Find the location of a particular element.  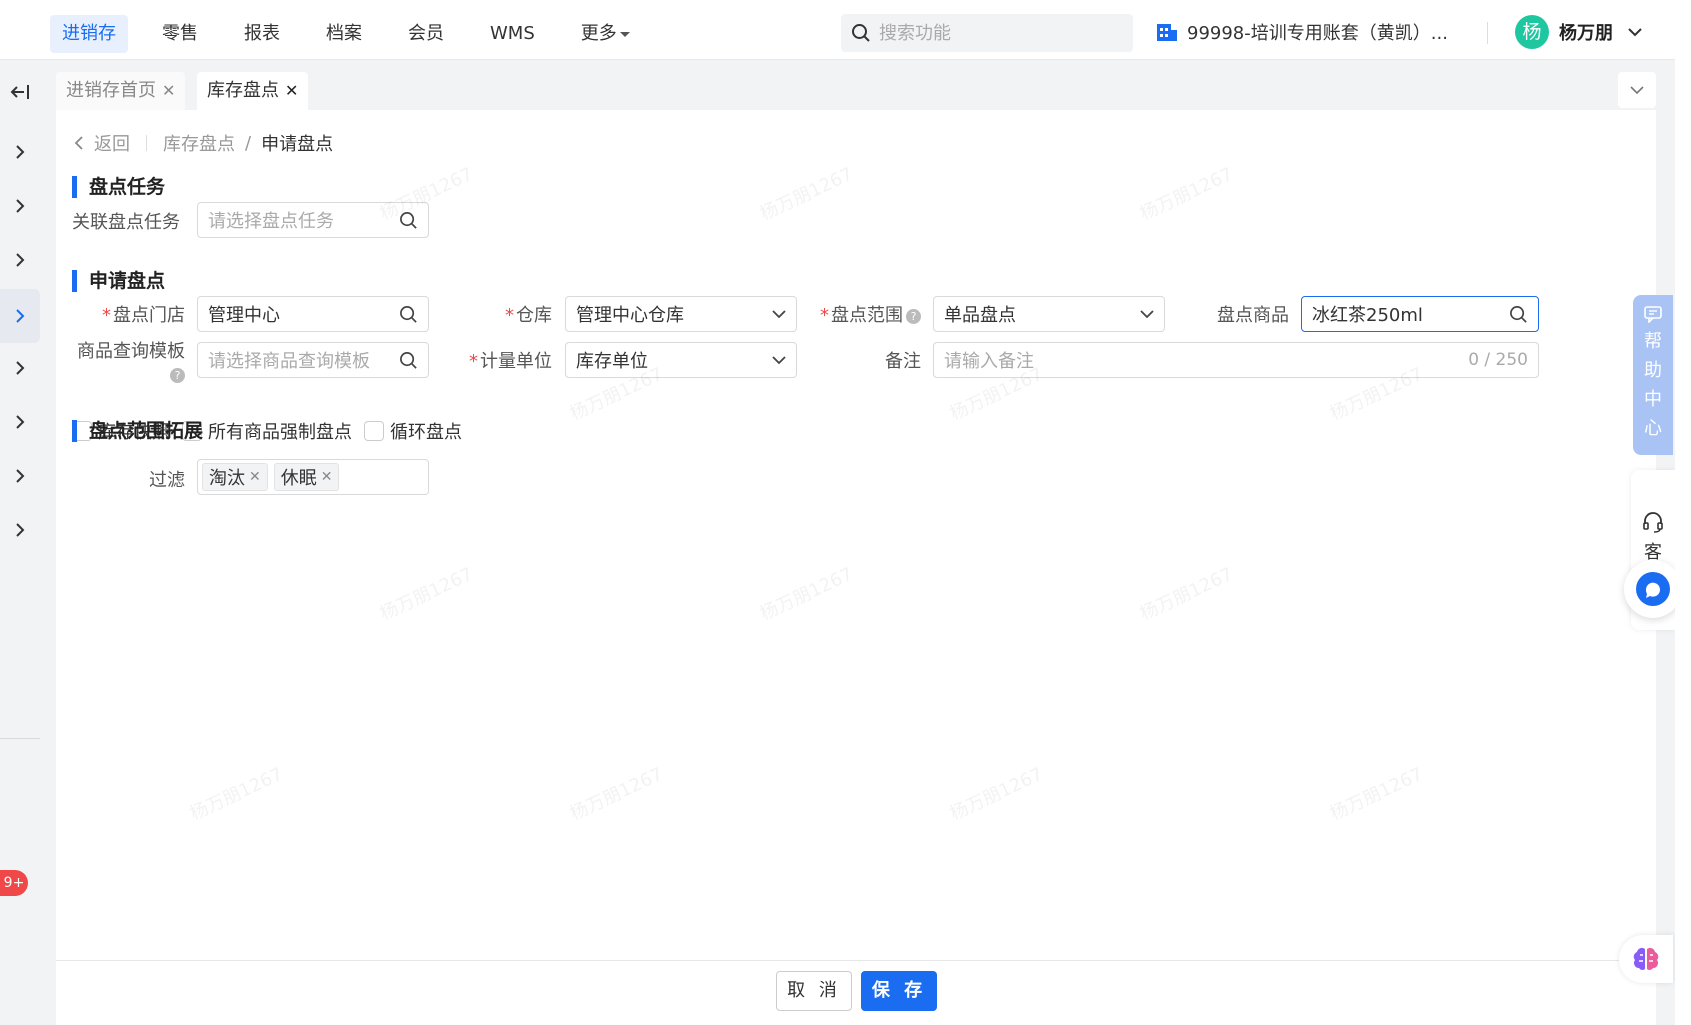

remark-counter: 0 / 250 is located at coordinates (1498, 360).